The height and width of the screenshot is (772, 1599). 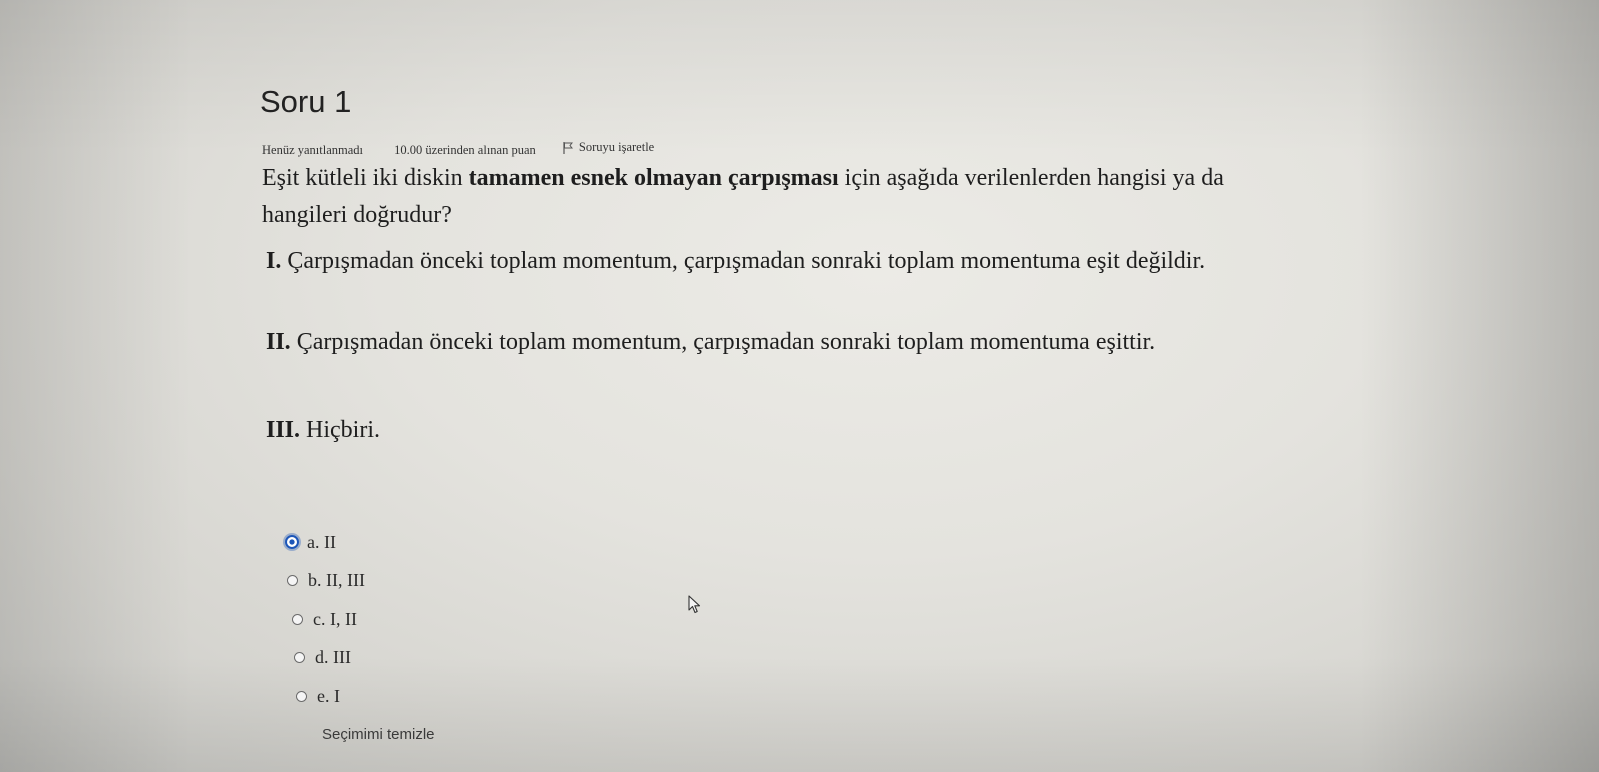 I want to click on answer-label: d. III, so click(x=333, y=657).